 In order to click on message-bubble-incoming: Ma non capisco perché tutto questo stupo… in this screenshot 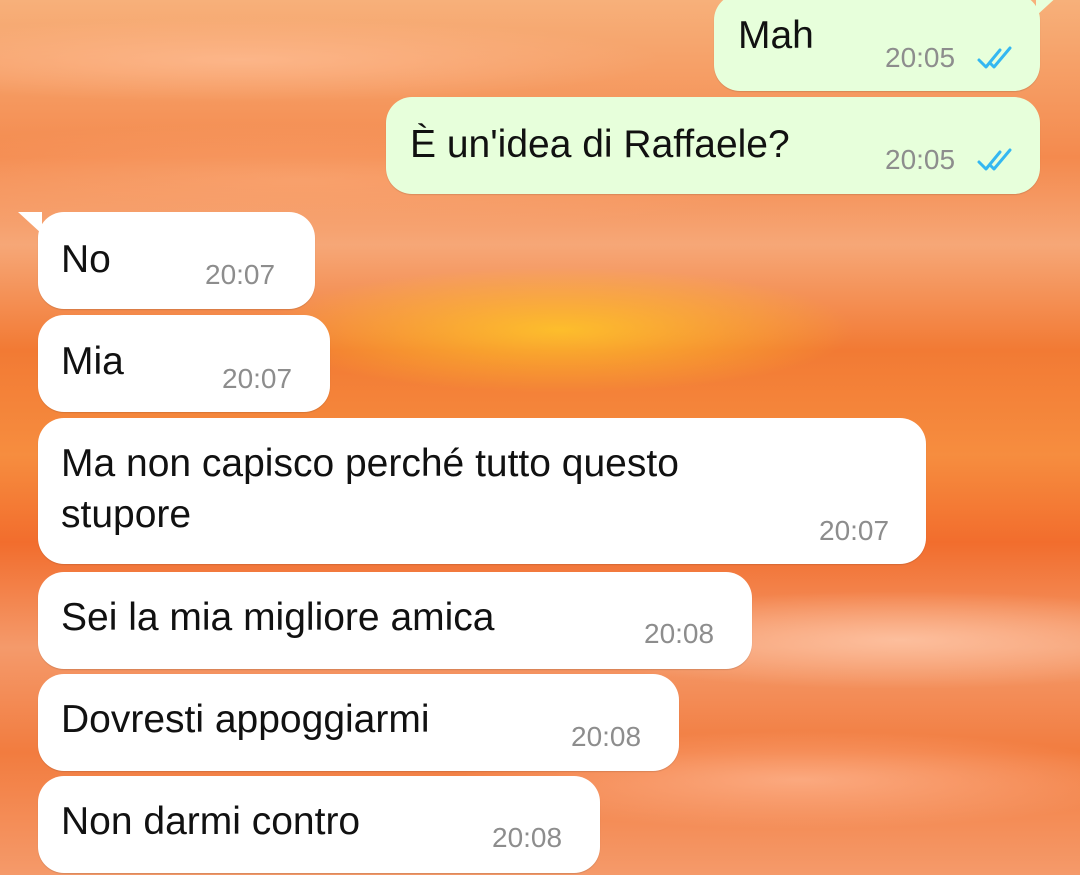, I will do `click(482, 491)`.